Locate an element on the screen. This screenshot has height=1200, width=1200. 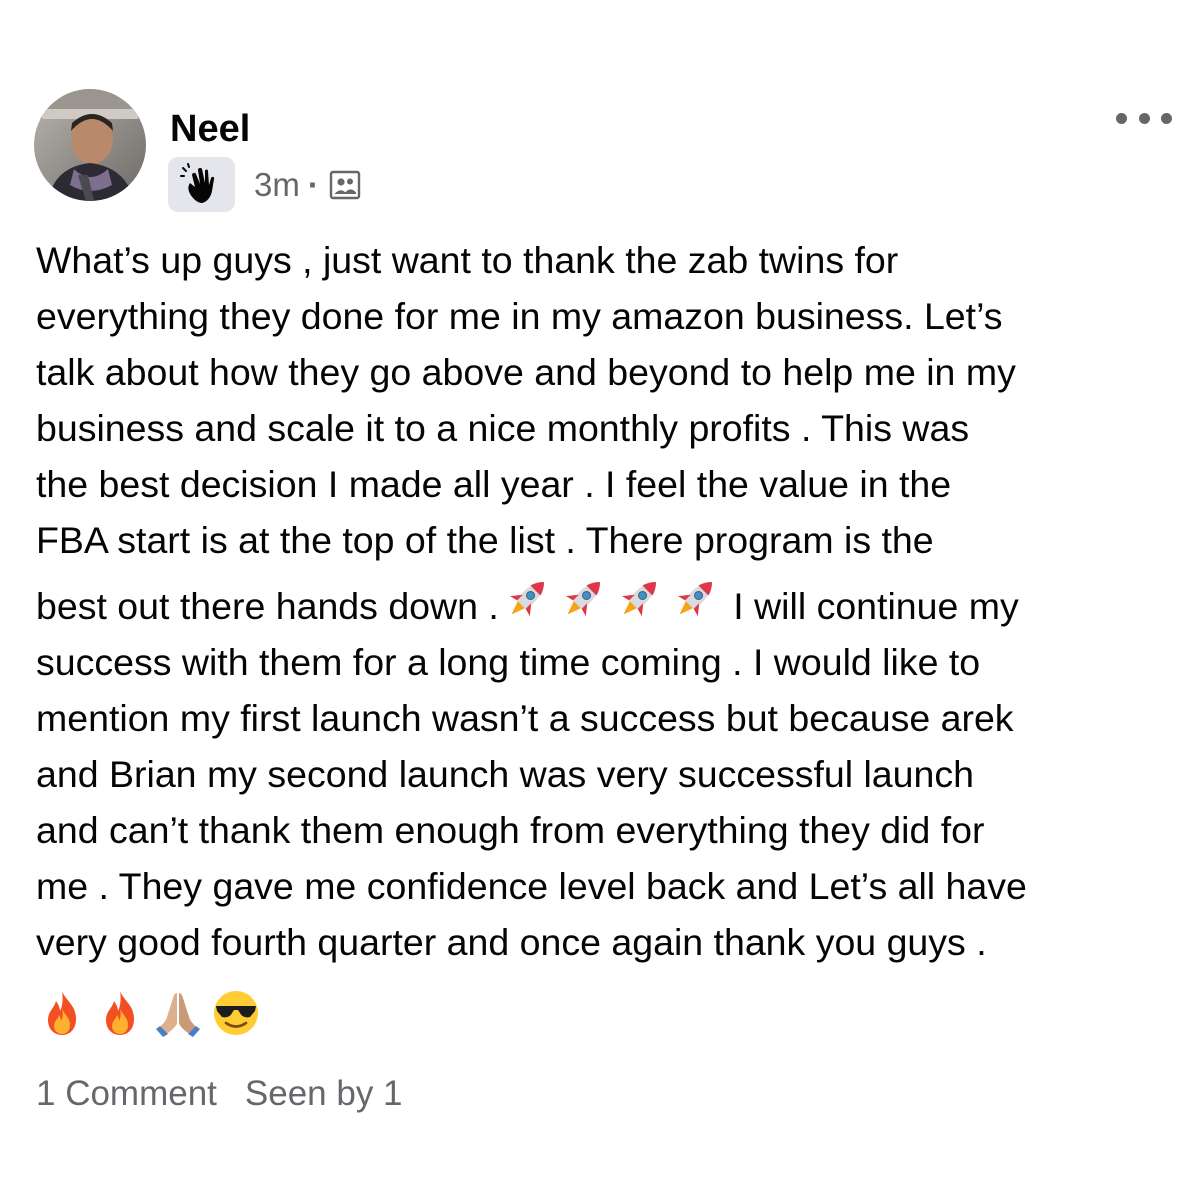
post-text-segment: I will continue my is located at coordinates (870, 606).